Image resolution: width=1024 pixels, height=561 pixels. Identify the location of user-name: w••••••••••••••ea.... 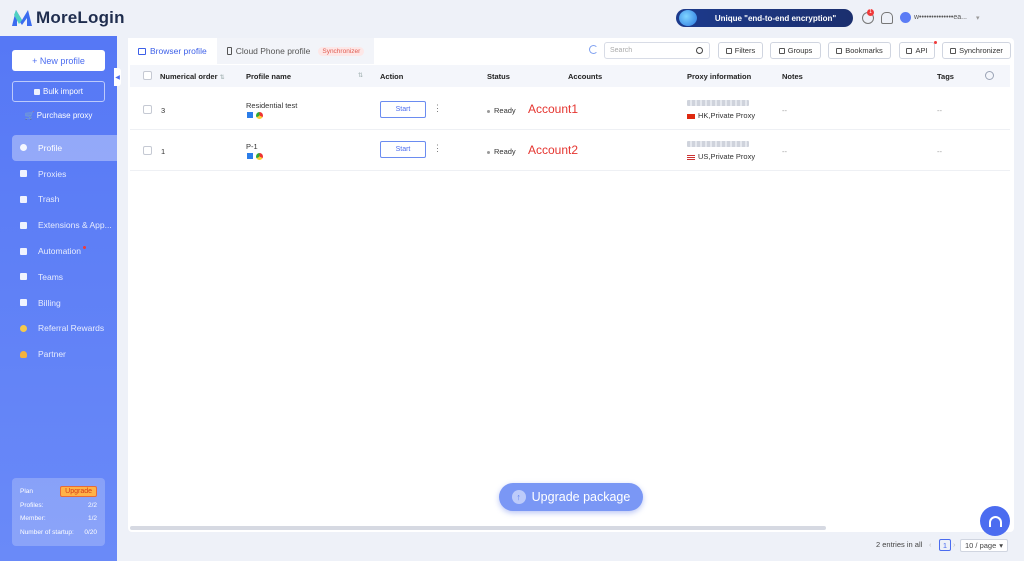
(940, 17).